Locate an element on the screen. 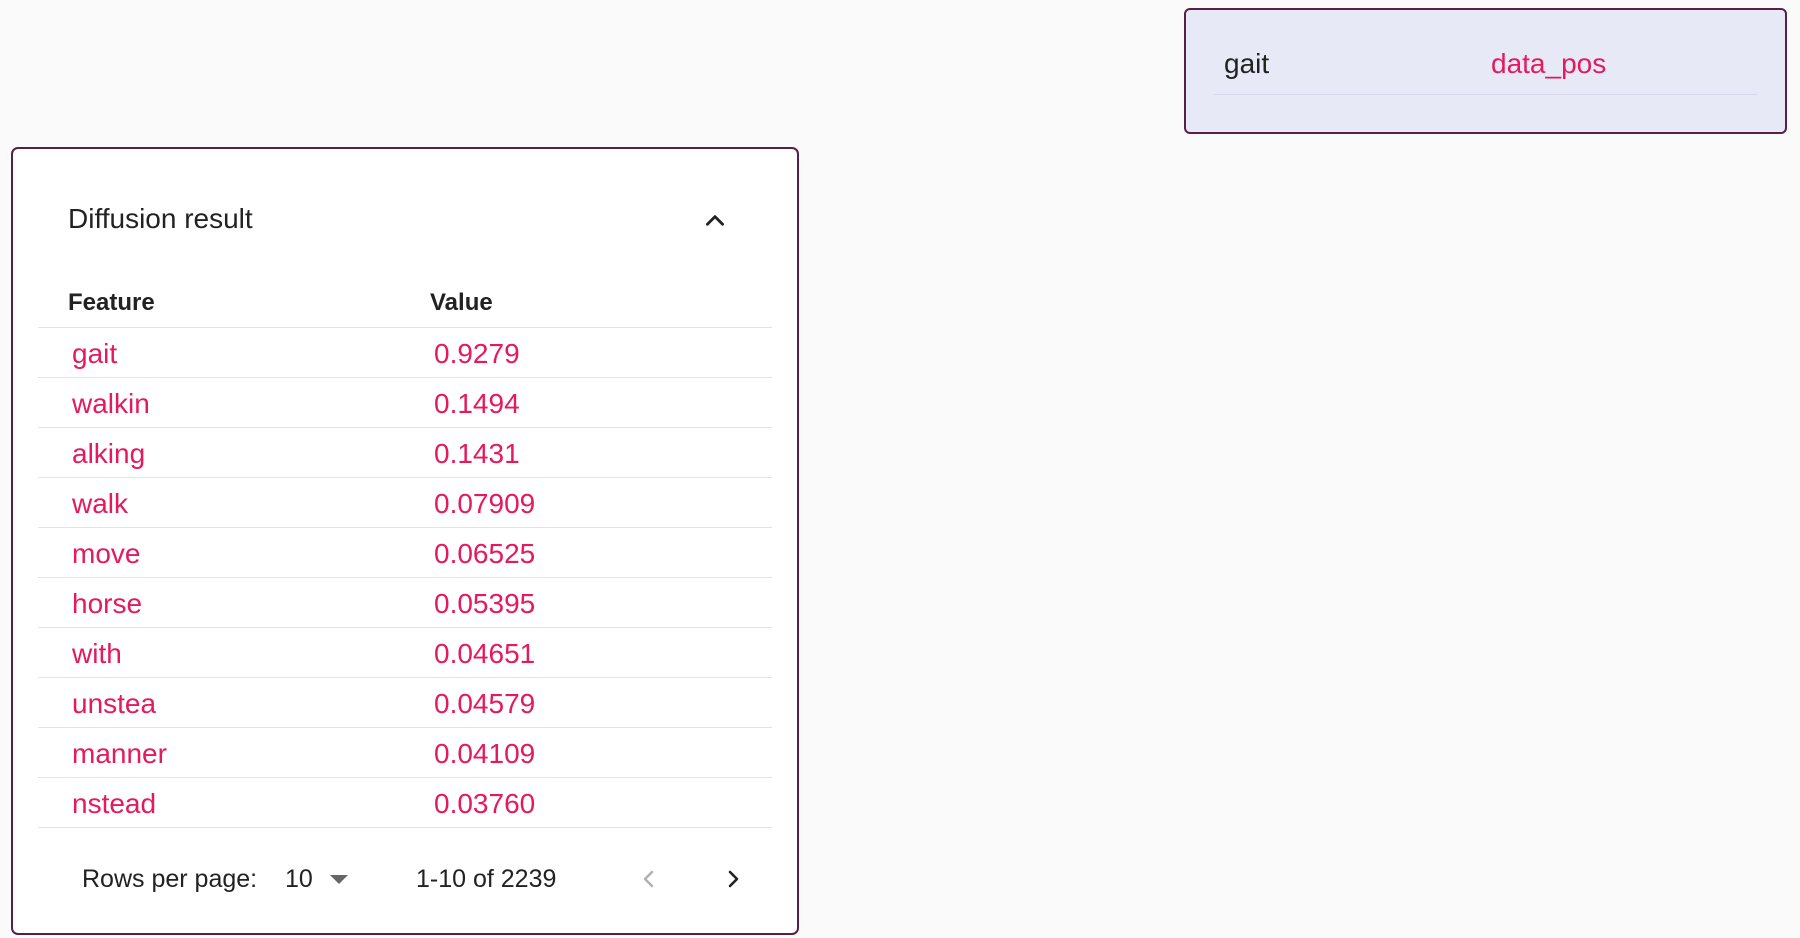 This screenshot has height=938, width=1800. info-value-link: data_pos is located at coordinates (1548, 64).